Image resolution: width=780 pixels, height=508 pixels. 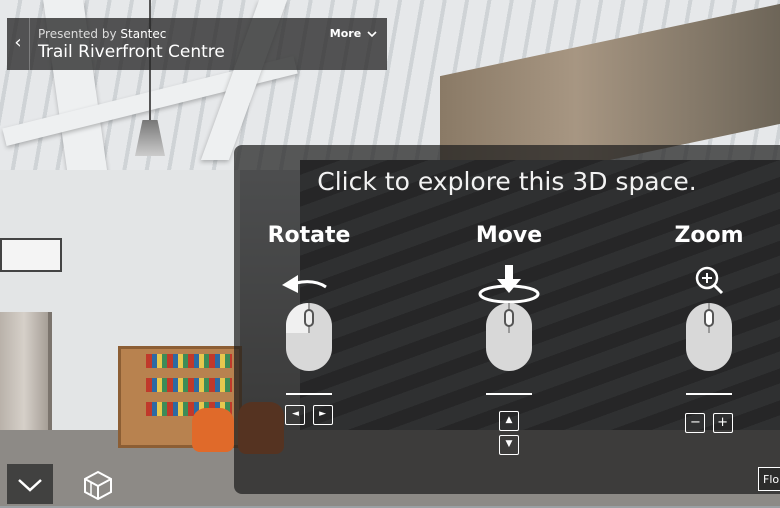 I want to click on move-instruction: Move ▲ ▼, so click(x=509, y=339).